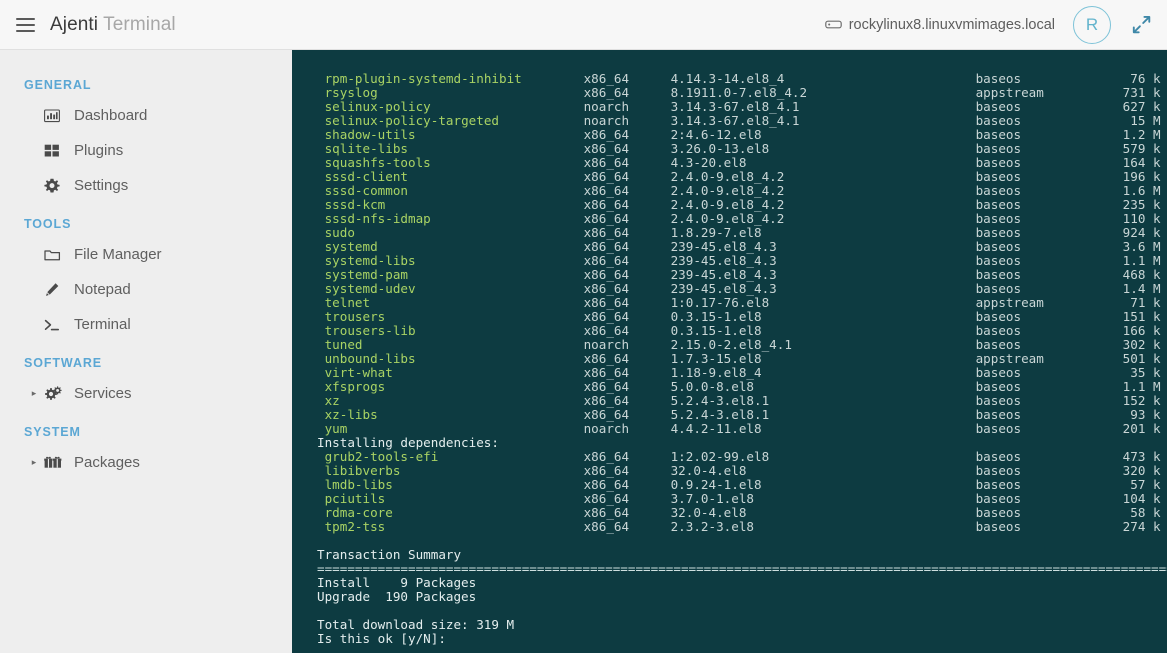  Describe the element at coordinates (144, 324) in the screenshot. I see `sidebar-item-terminal: Terminal` at that location.